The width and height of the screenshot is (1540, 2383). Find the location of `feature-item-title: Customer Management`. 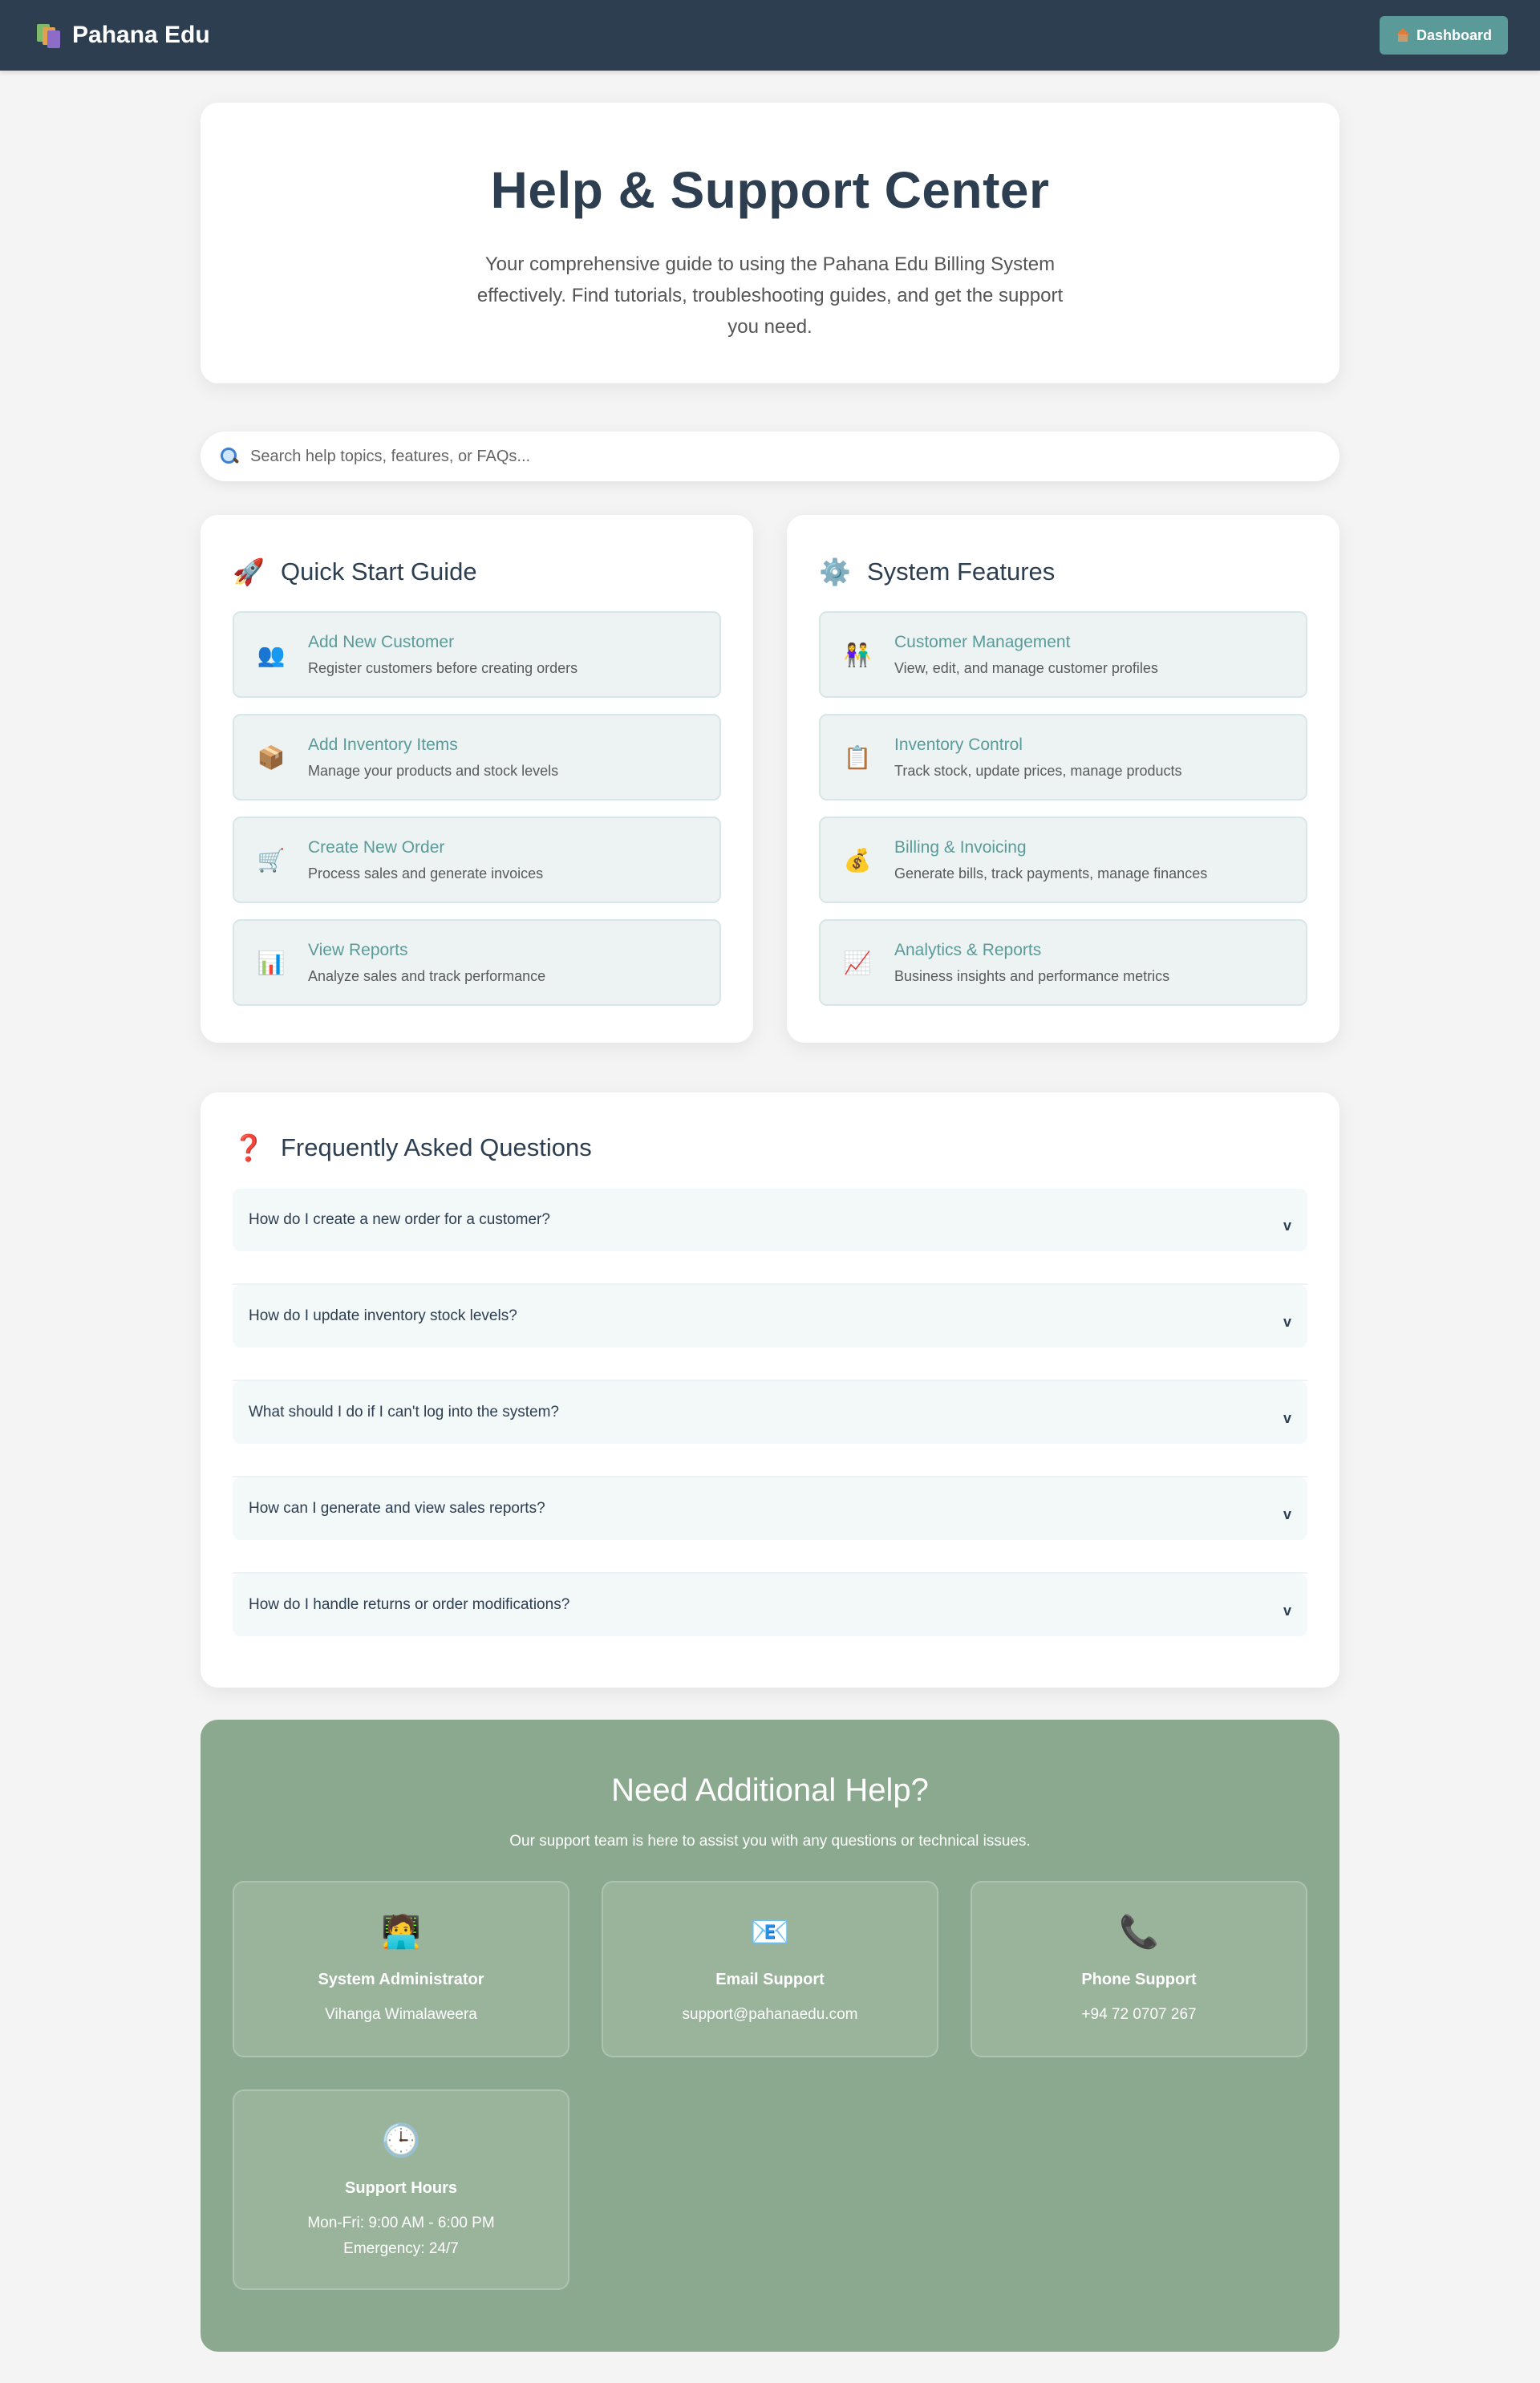

feature-item-title: Customer Management is located at coordinates (982, 641).